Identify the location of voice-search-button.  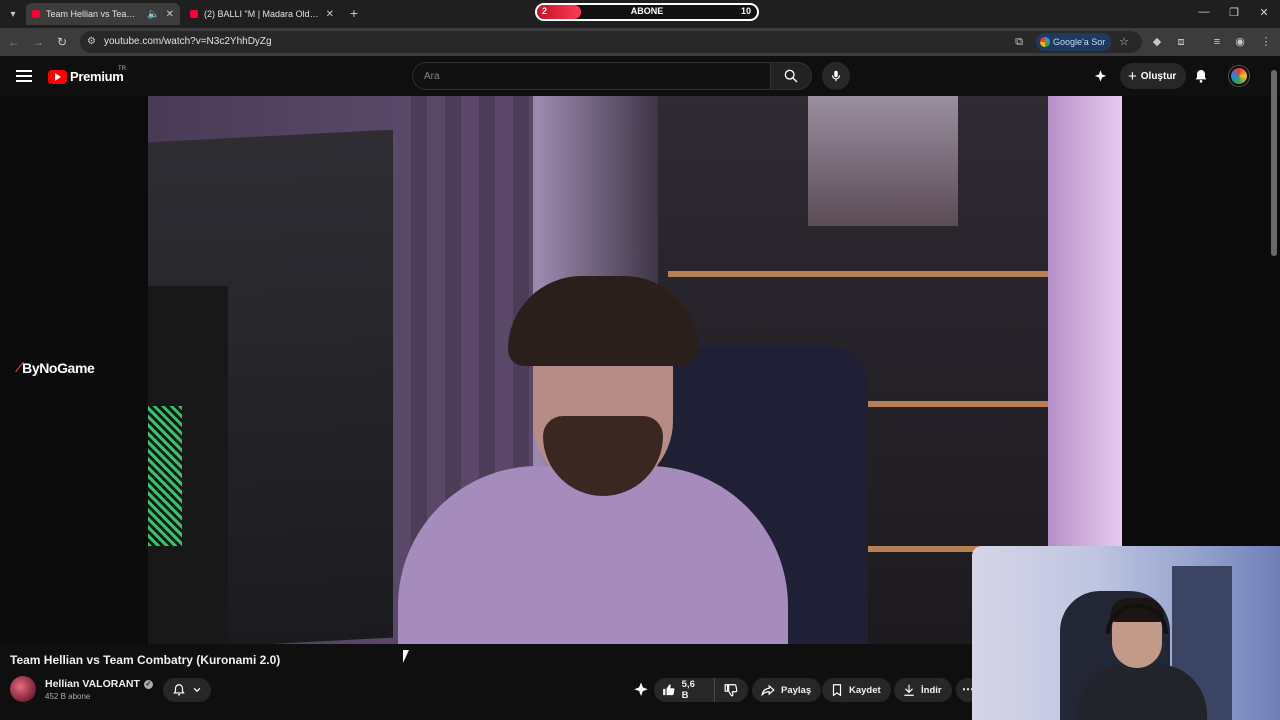
(836, 76).